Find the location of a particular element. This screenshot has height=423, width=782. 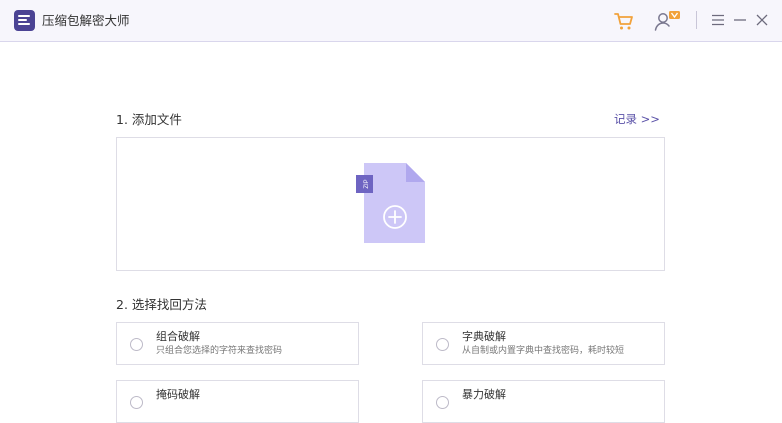

method-option-combination: 组合破解 只组合您选择的字符来查找密码 is located at coordinates (237, 343).